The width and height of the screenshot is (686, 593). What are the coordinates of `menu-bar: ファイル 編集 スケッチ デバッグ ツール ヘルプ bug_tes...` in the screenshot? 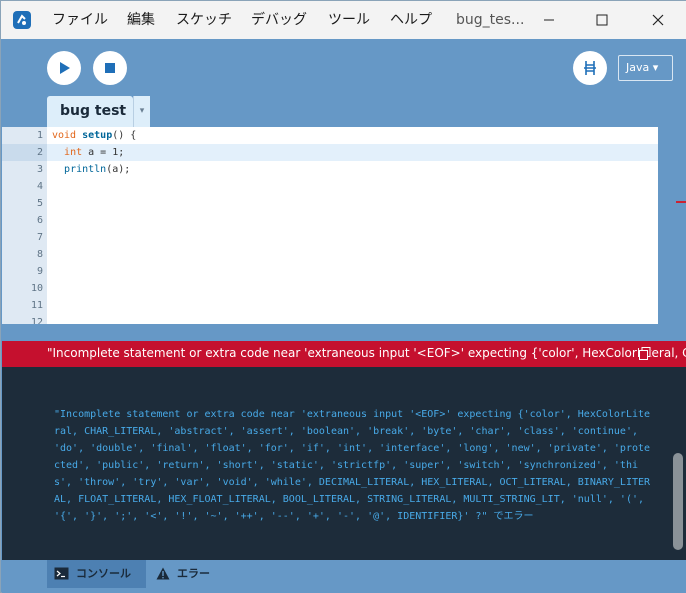 It's located at (343, 20).